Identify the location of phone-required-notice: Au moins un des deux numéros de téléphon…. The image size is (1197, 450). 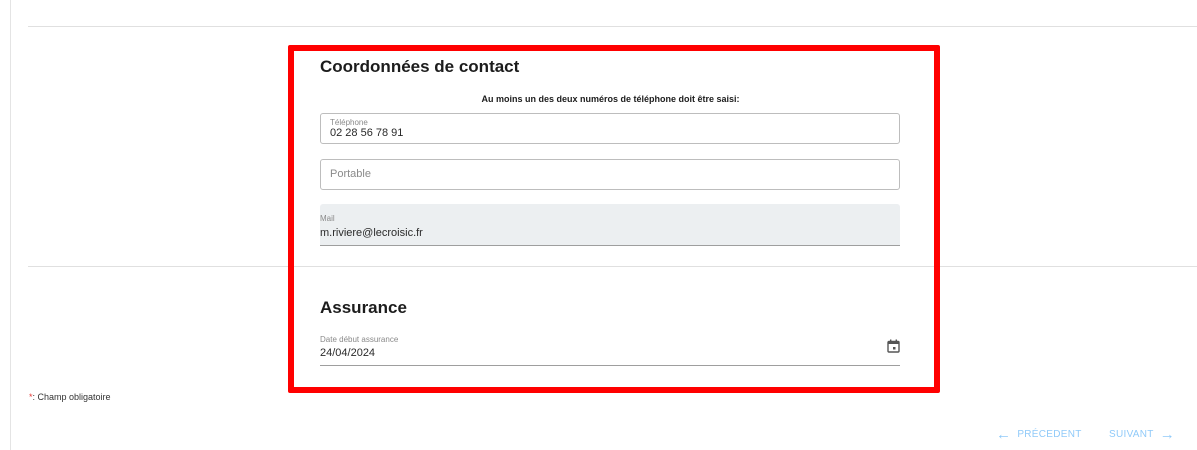
(610, 99).